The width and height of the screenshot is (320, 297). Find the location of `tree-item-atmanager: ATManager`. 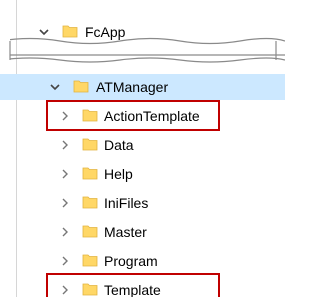

tree-item-atmanager: ATManager is located at coordinates (142, 87).